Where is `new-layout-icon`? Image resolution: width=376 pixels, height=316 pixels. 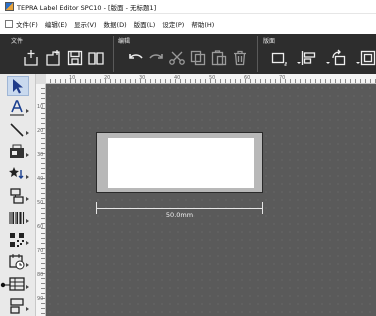 new-layout-icon is located at coordinates (53, 58).